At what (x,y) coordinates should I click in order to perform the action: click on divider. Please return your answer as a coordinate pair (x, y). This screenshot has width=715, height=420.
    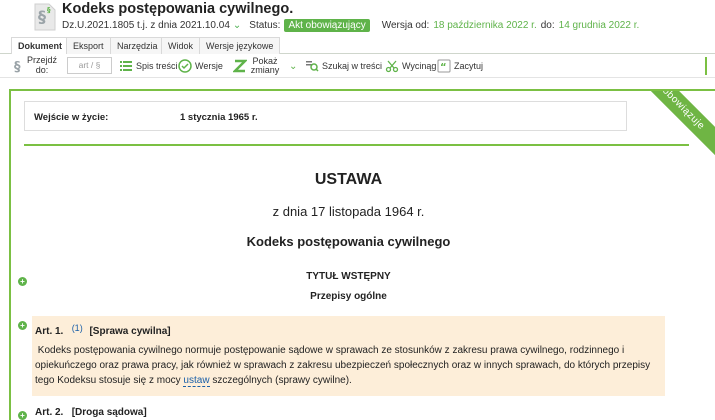
    Looking at the image, I should click on (356, 145).